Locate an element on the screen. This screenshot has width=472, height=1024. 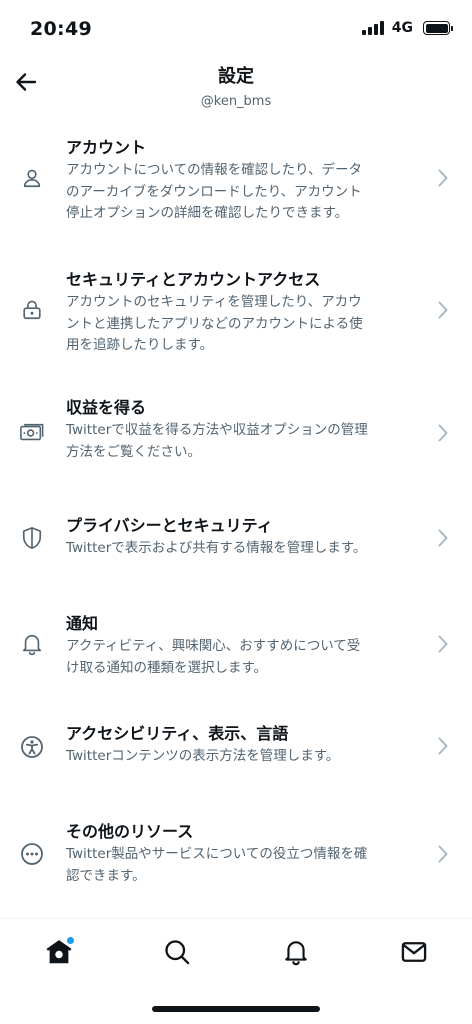
settings-item-desc-line: け取る通知の種類を選択します。 is located at coordinates (167, 667).